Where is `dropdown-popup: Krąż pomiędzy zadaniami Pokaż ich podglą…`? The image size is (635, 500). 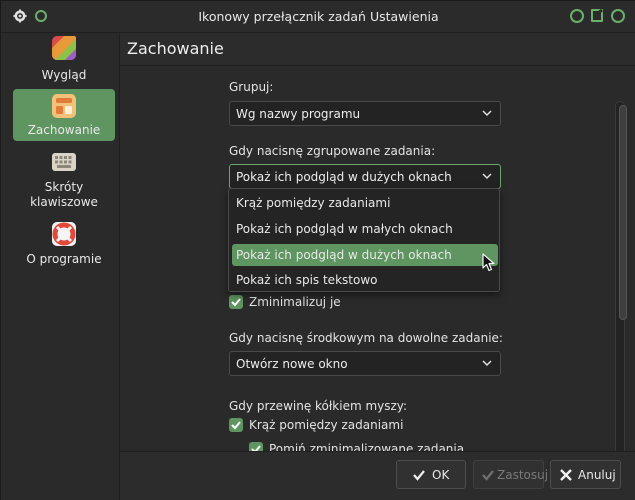
dropdown-popup: Krąż pomiędzy zadaniami Pokaż ich podglą… is located at coordinates (364, 240).